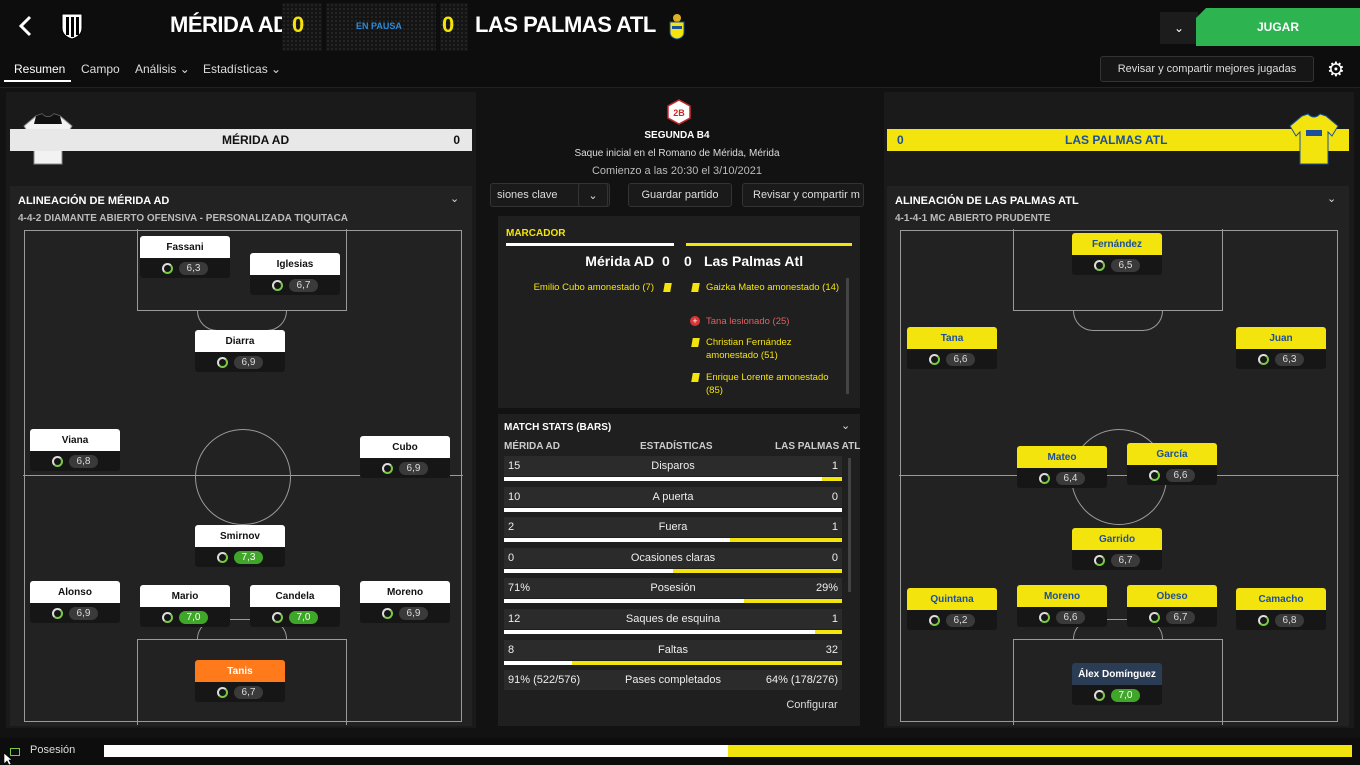 This screenshot has width=1360, height=765. Describe the element at coordinates (960, 359) in the screenshot. I see `player-rating: 6,6` at that location.